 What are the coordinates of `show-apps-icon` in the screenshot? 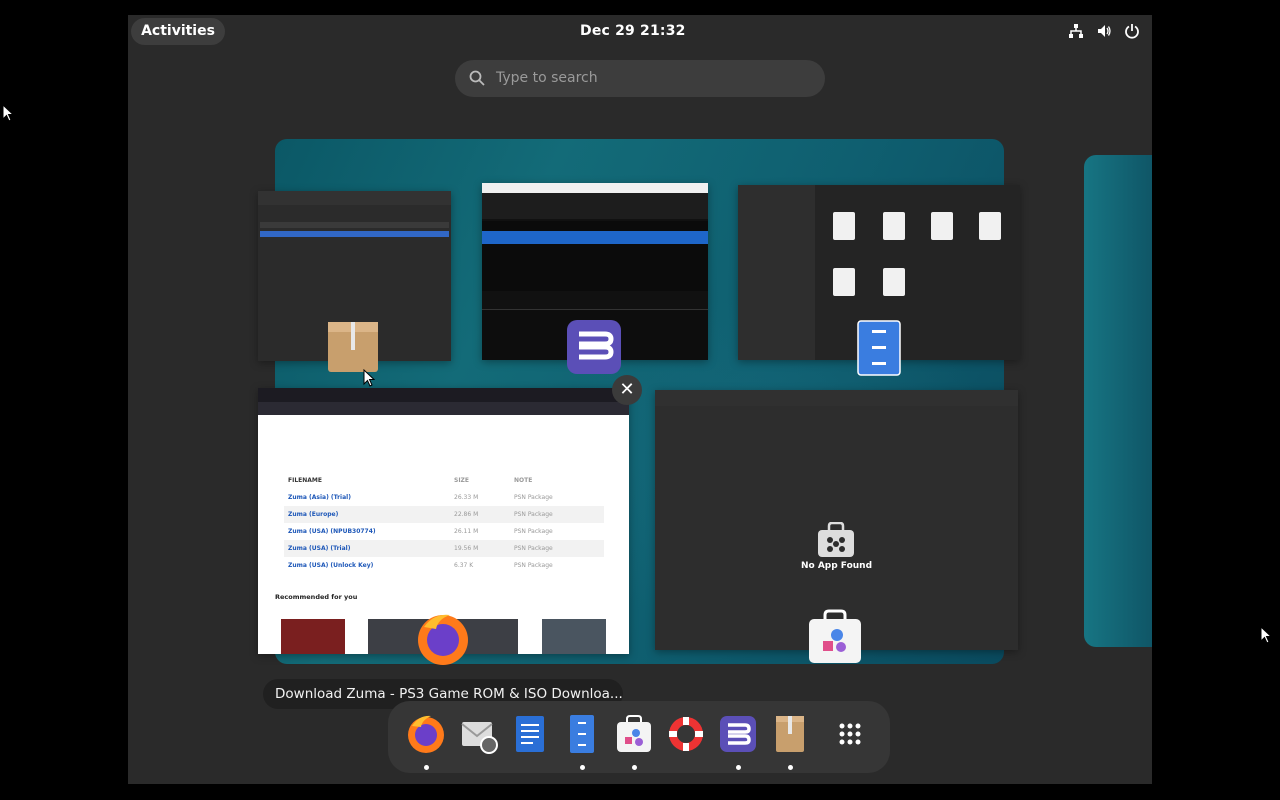 It's located at (850, 734).